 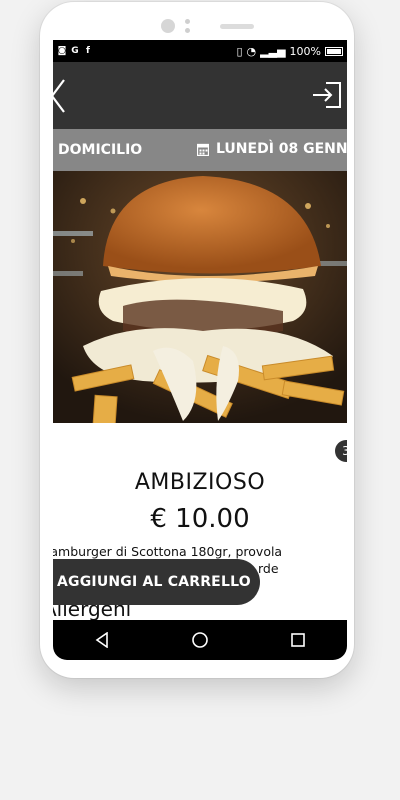 I want to click on status-icons-right: ▯ ◔ ▂▃▅ 100%, so click(x=289, y=51).